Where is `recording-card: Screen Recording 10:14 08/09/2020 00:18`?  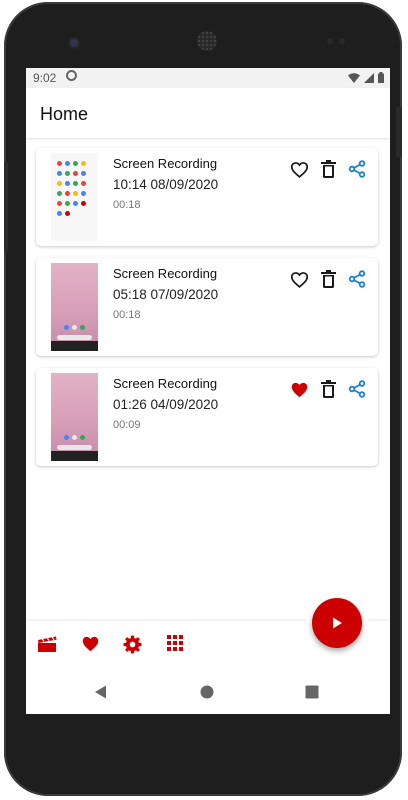 recording-card: Screen Recording 10:14 08/09/2020 00:18 is located at coordinates (207, 197).